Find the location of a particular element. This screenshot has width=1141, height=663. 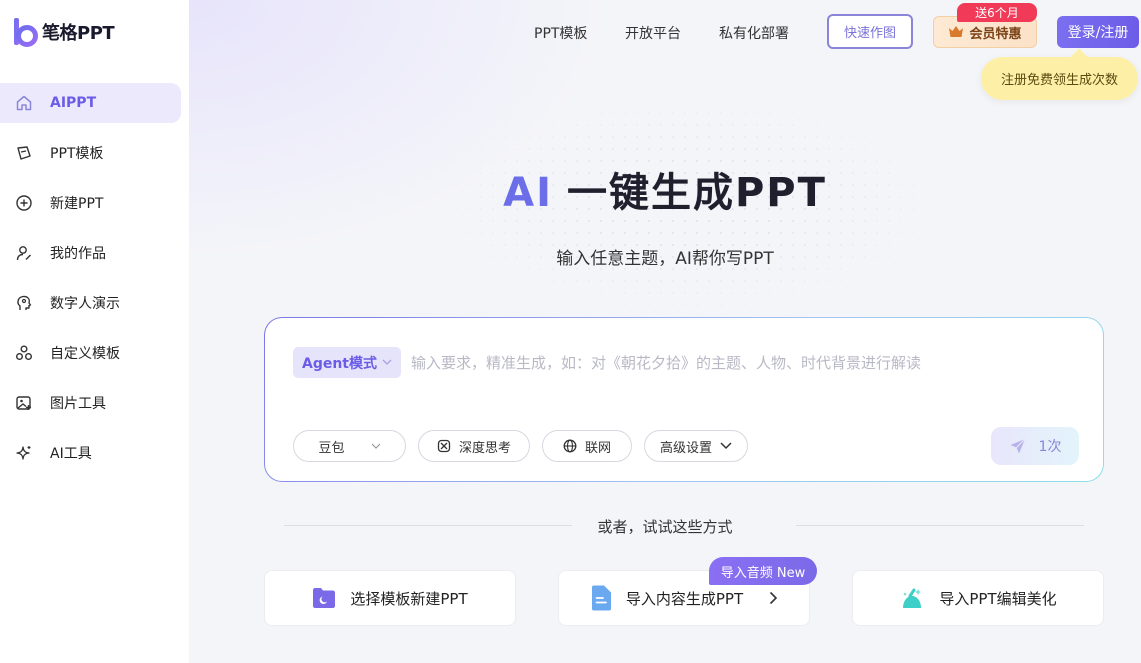

quick-draw-button: 快速作图 is located at coordinates (870, 31).